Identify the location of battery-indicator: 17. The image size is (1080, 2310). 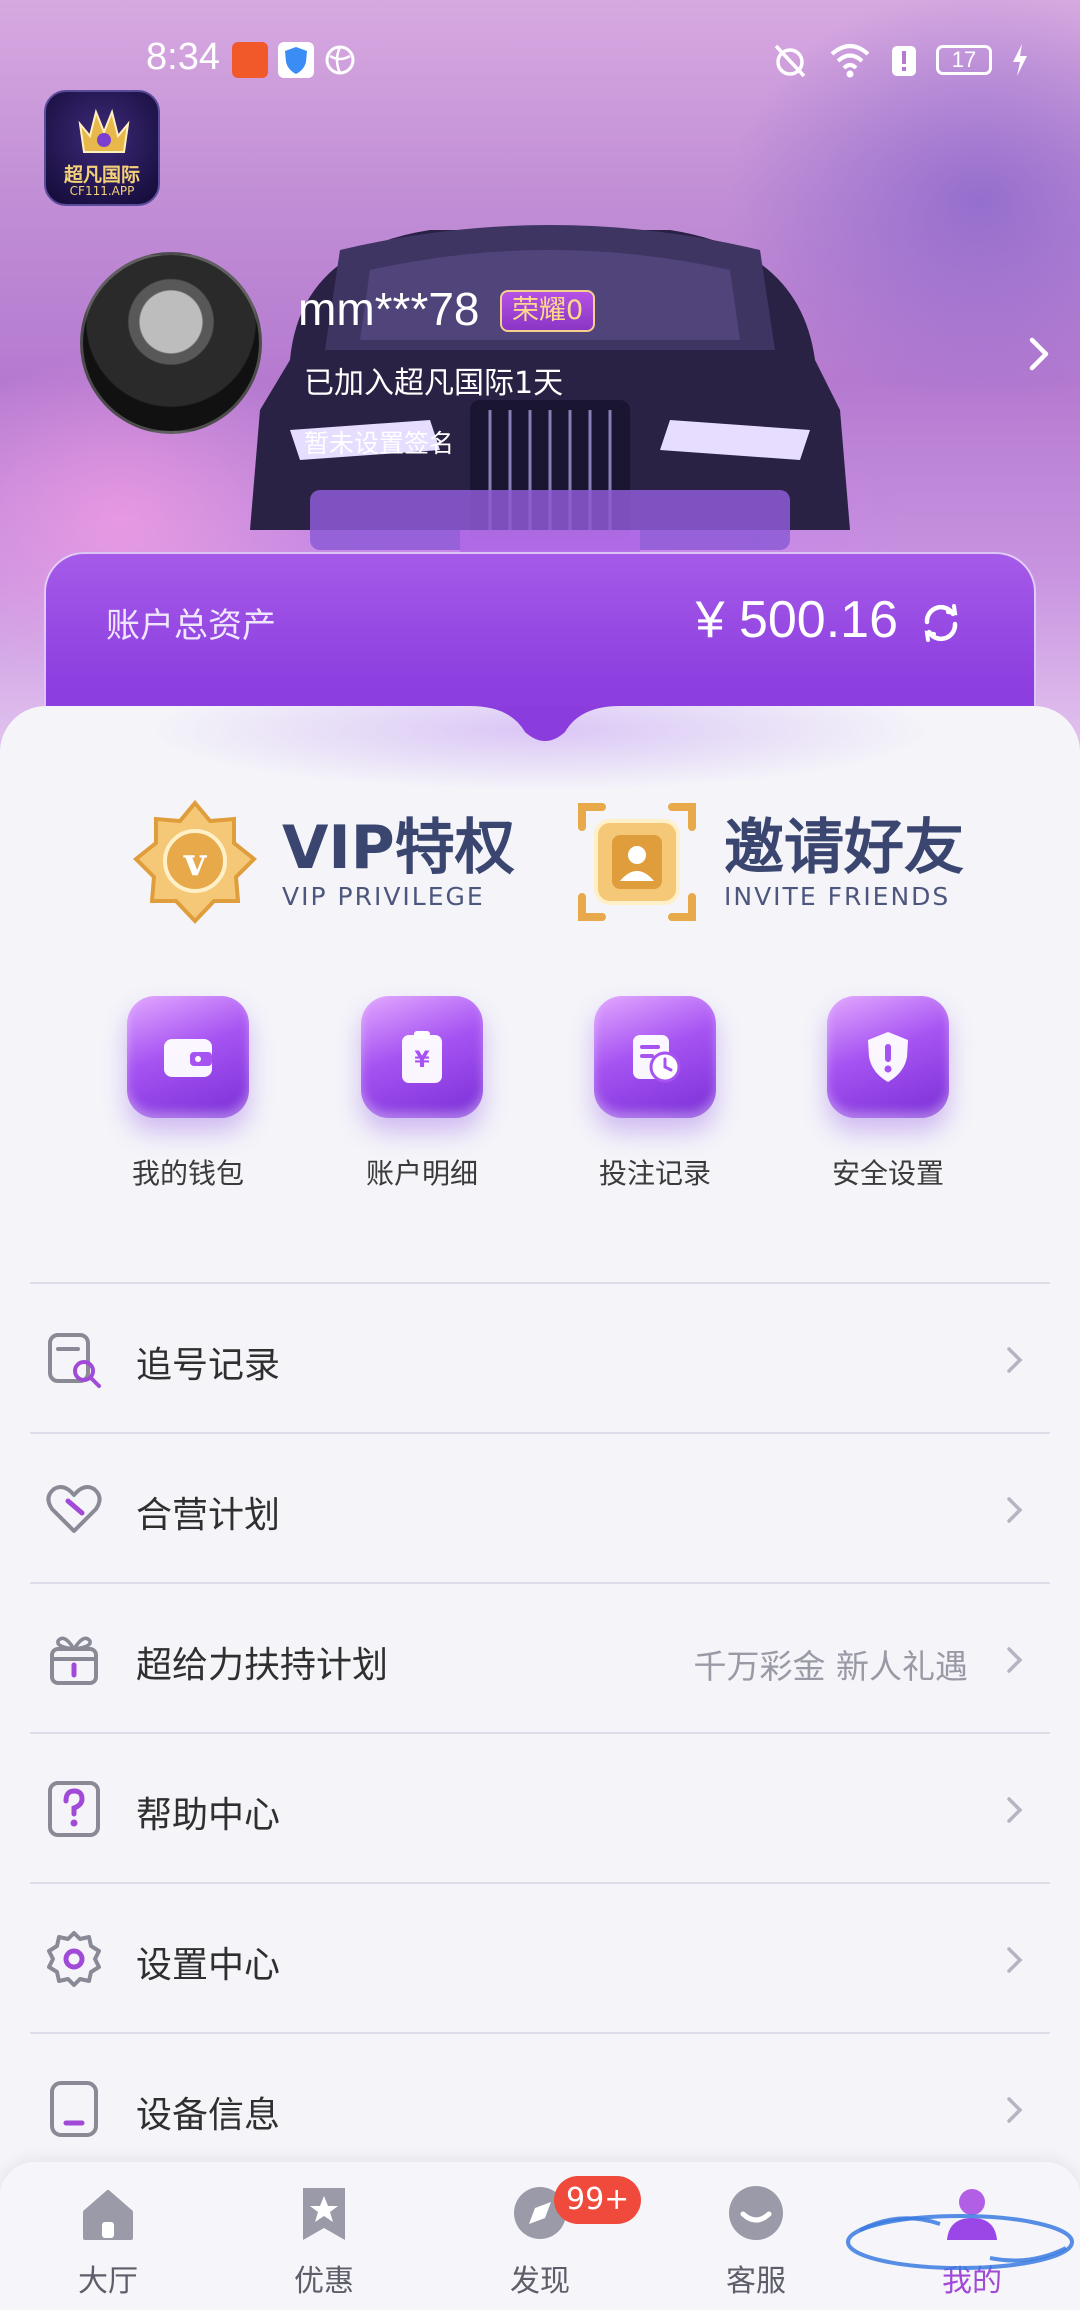
(964, 60).